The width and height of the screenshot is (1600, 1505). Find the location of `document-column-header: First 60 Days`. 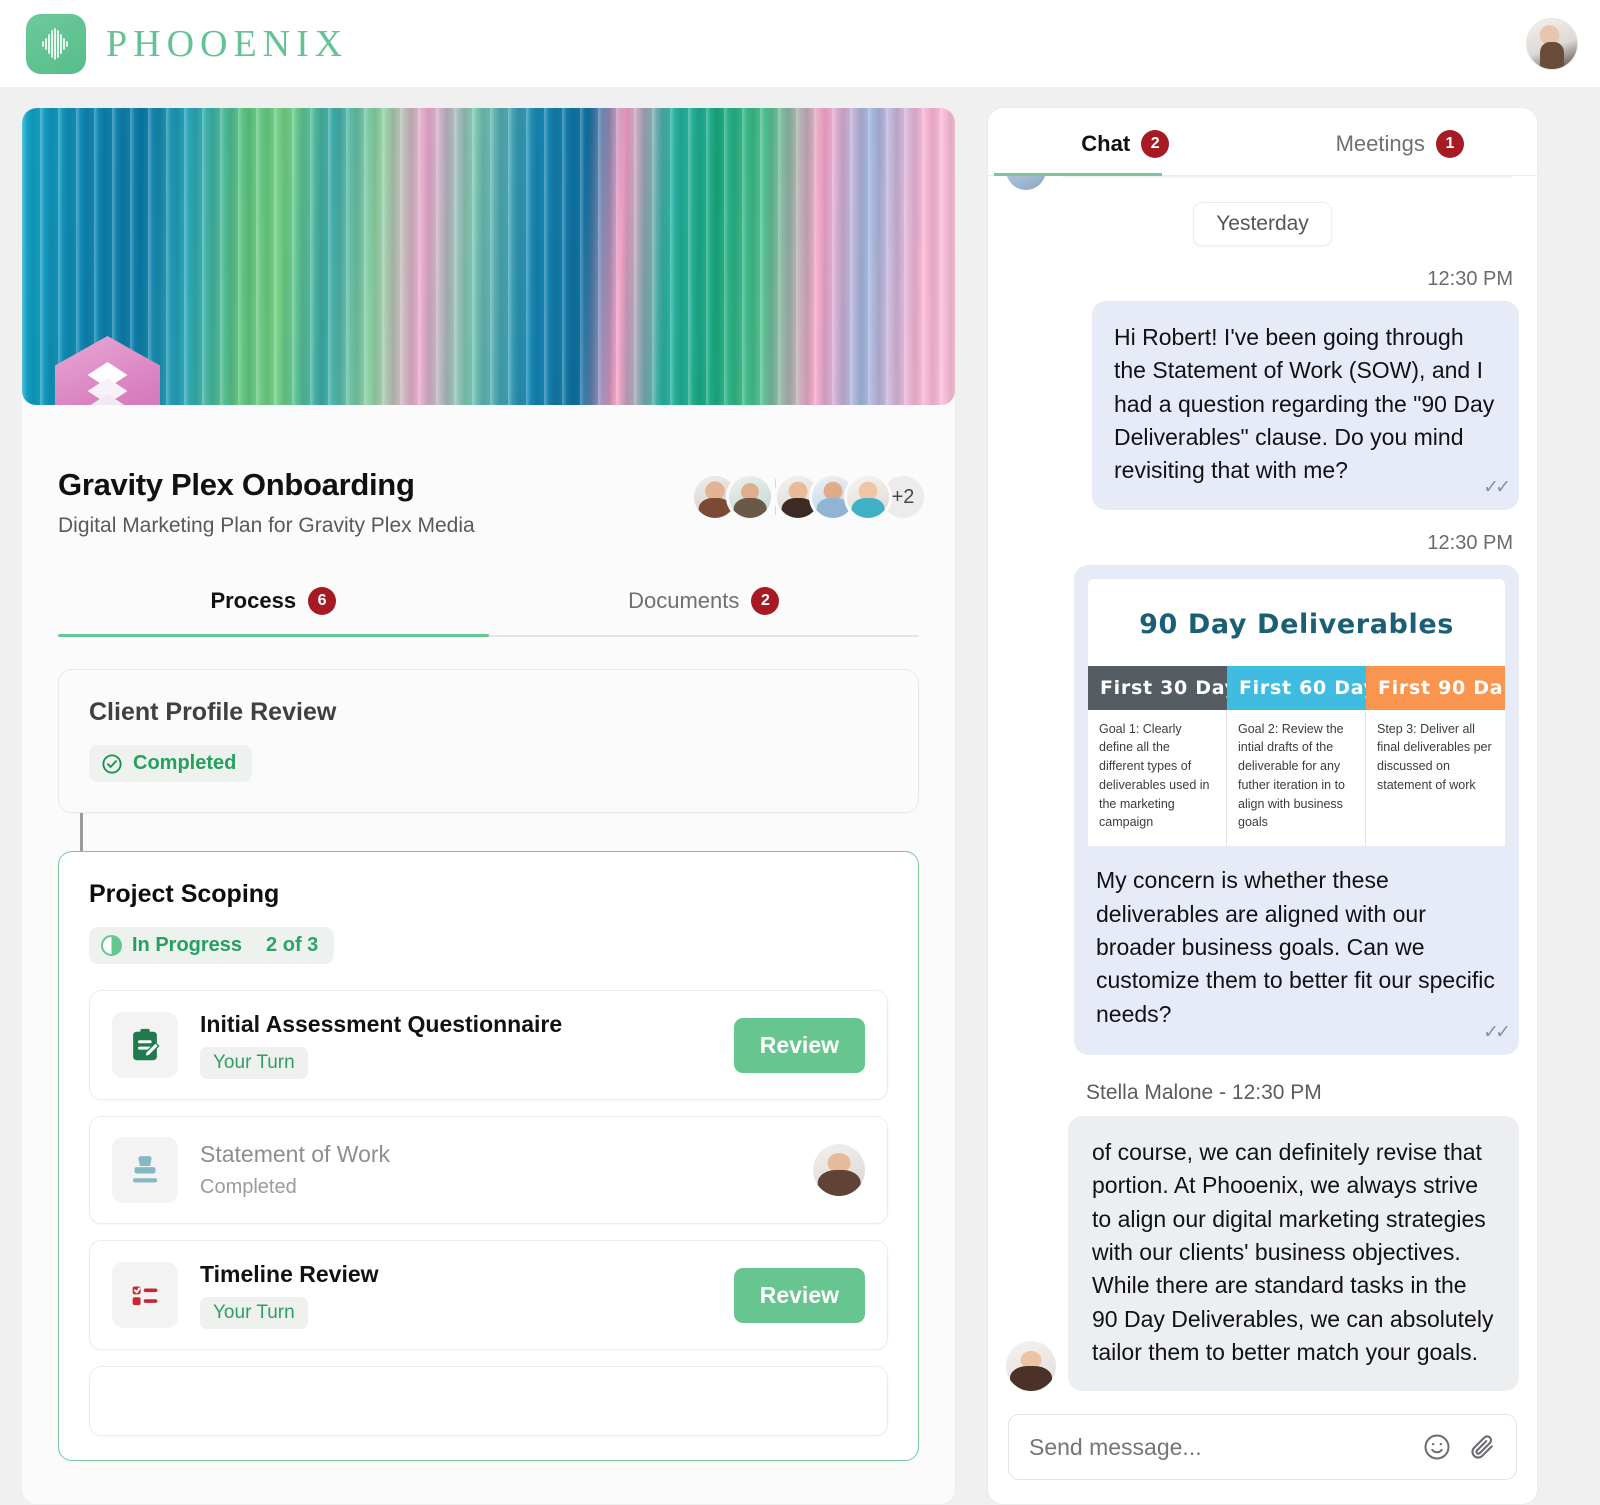

document-column-header: First 60 Days is located at coordinates (1296, 687).